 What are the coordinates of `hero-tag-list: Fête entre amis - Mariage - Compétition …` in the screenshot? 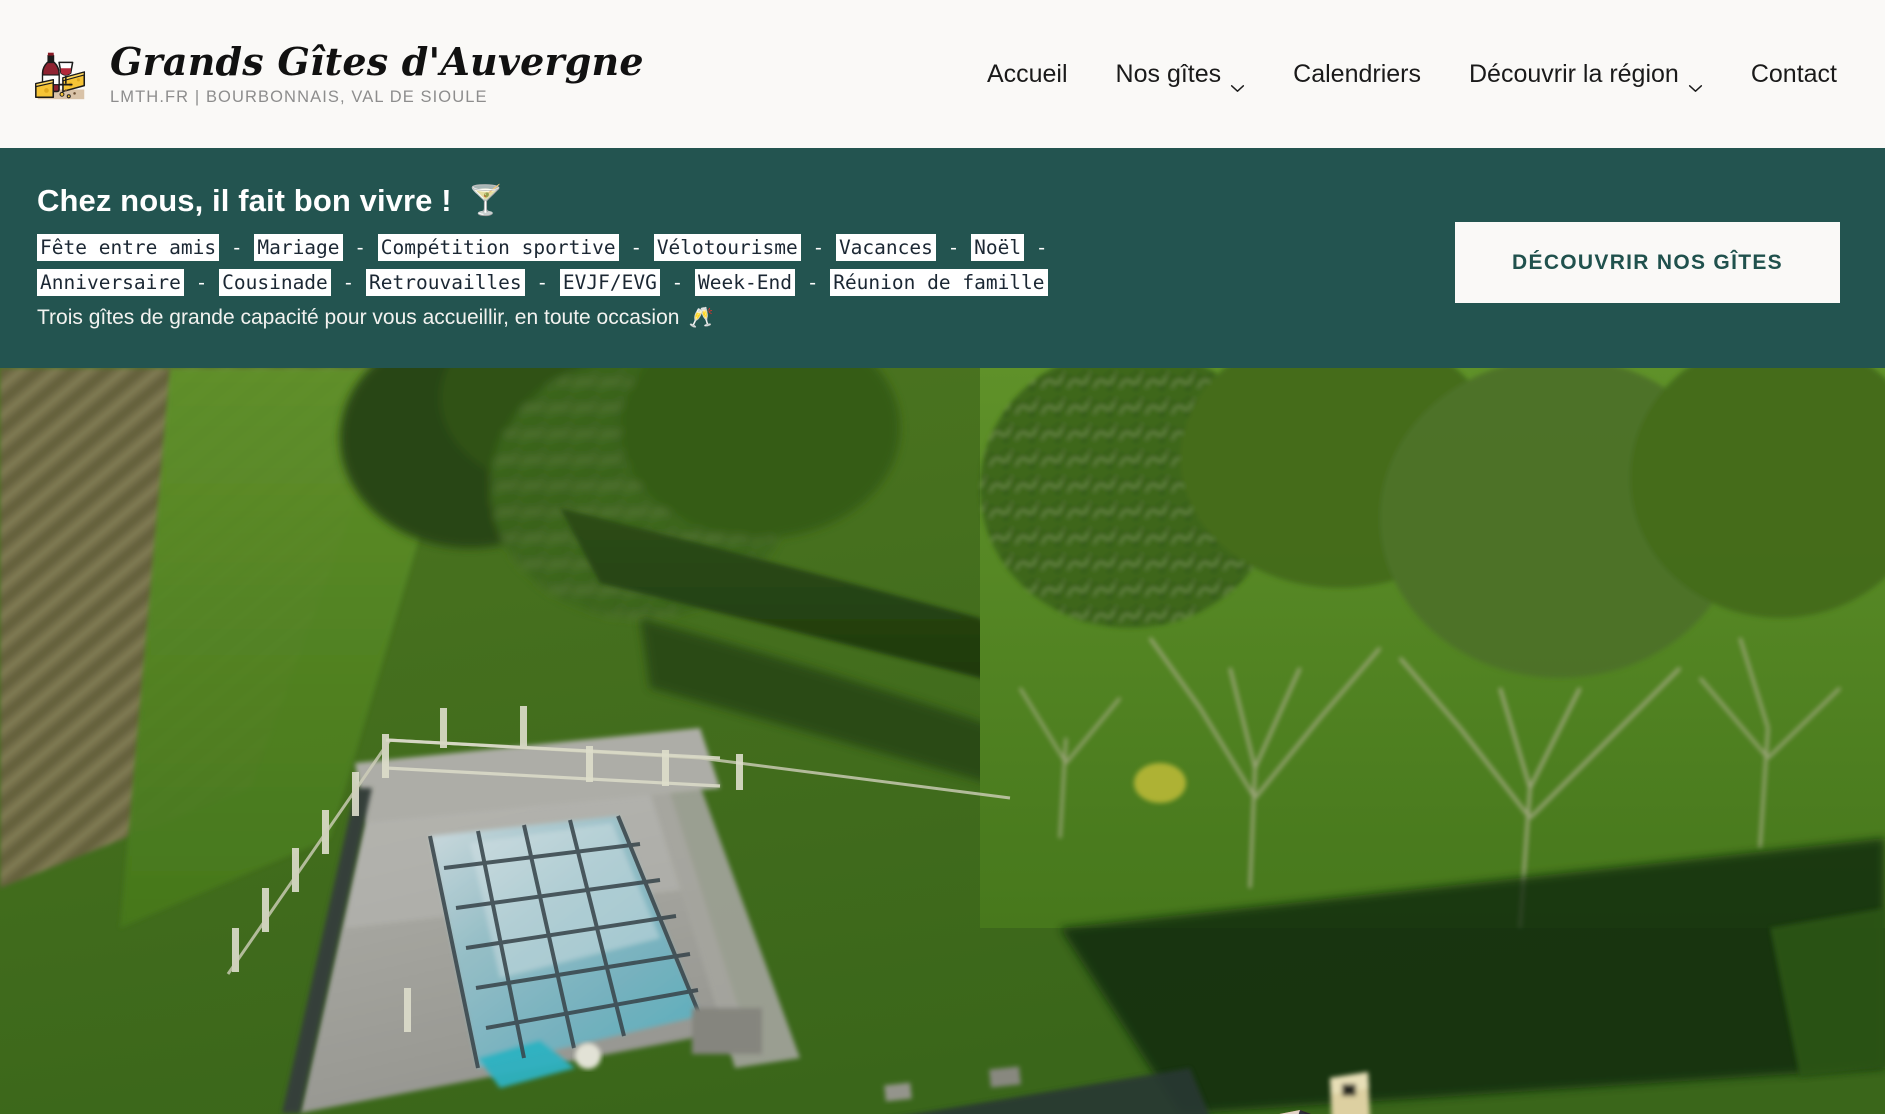 It's located at (542, 265).